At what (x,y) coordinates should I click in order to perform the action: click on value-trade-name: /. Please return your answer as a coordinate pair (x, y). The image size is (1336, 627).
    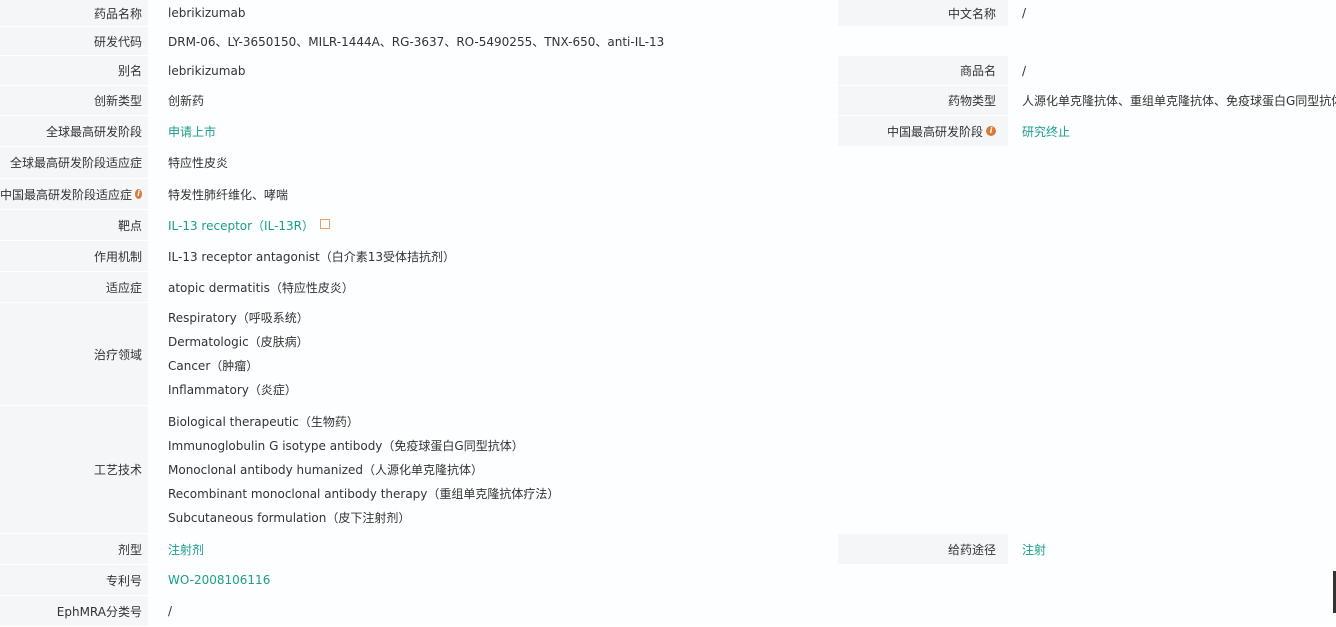
    Looking at the image, I should click on (1172, 70).